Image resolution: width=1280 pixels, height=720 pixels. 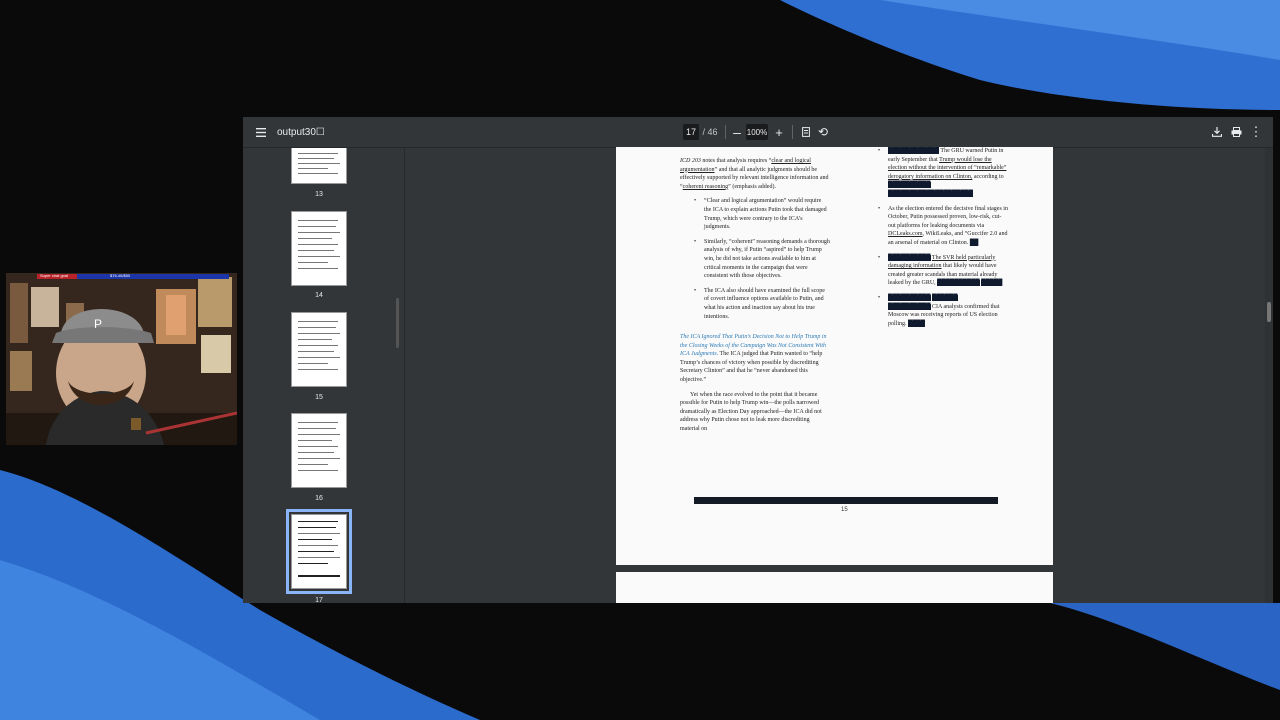 What do you see at coordinates (691, 132) in the screenshot?
I see `page-number-input: 17` at bounding box center [691, 132].